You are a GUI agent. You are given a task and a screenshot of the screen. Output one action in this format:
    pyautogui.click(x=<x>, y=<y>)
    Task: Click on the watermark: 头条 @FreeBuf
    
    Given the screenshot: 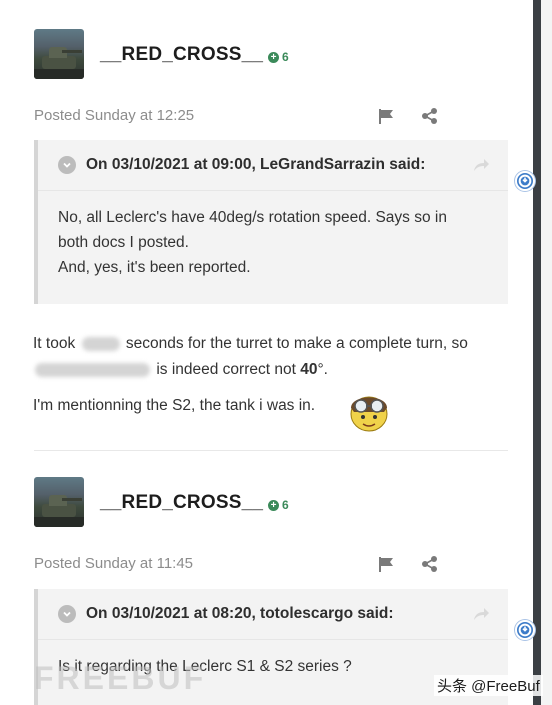 What is the action you would take?
    pyautogui.click(x=488, y=685)
    